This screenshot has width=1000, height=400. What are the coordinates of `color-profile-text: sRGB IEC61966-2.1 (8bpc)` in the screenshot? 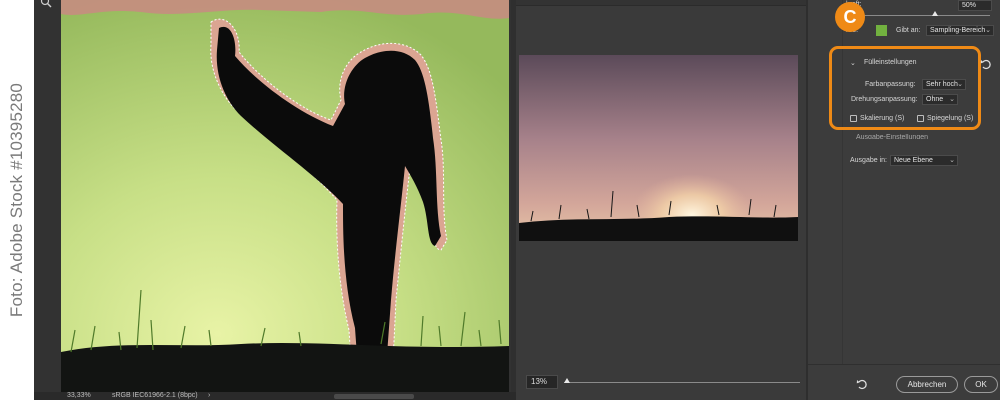 It's located at (155, 395).